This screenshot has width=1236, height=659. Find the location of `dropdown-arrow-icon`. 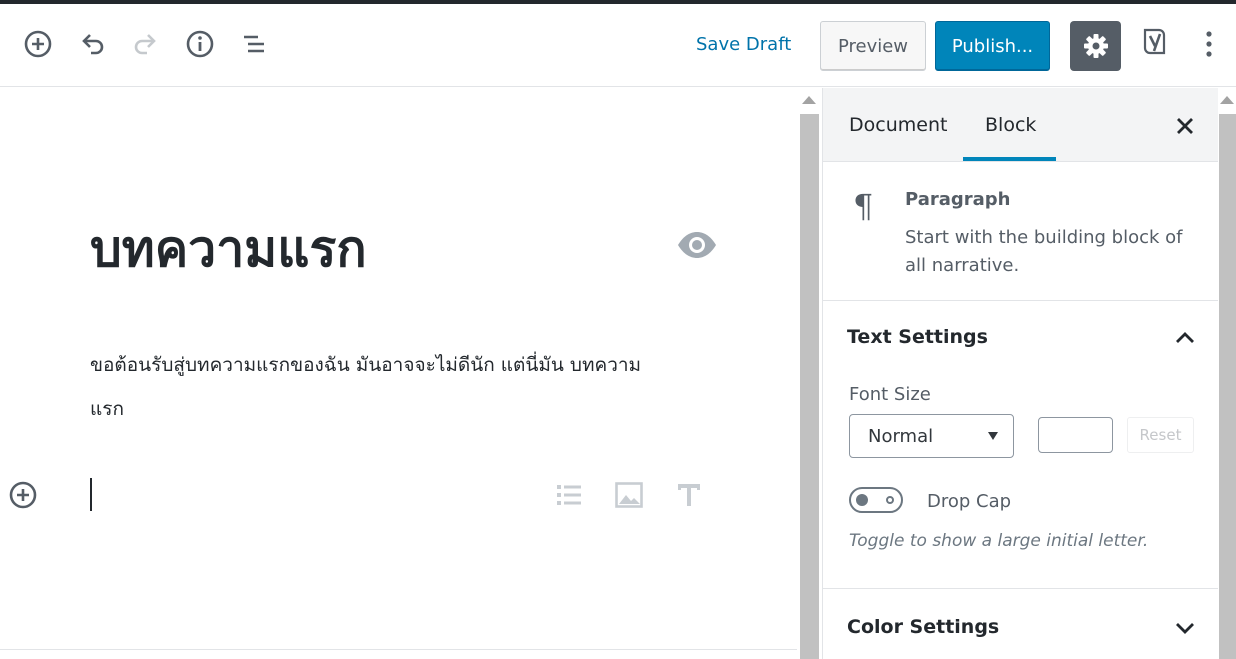

dropdown-arrow-icon is located at coordinates (993, 436).